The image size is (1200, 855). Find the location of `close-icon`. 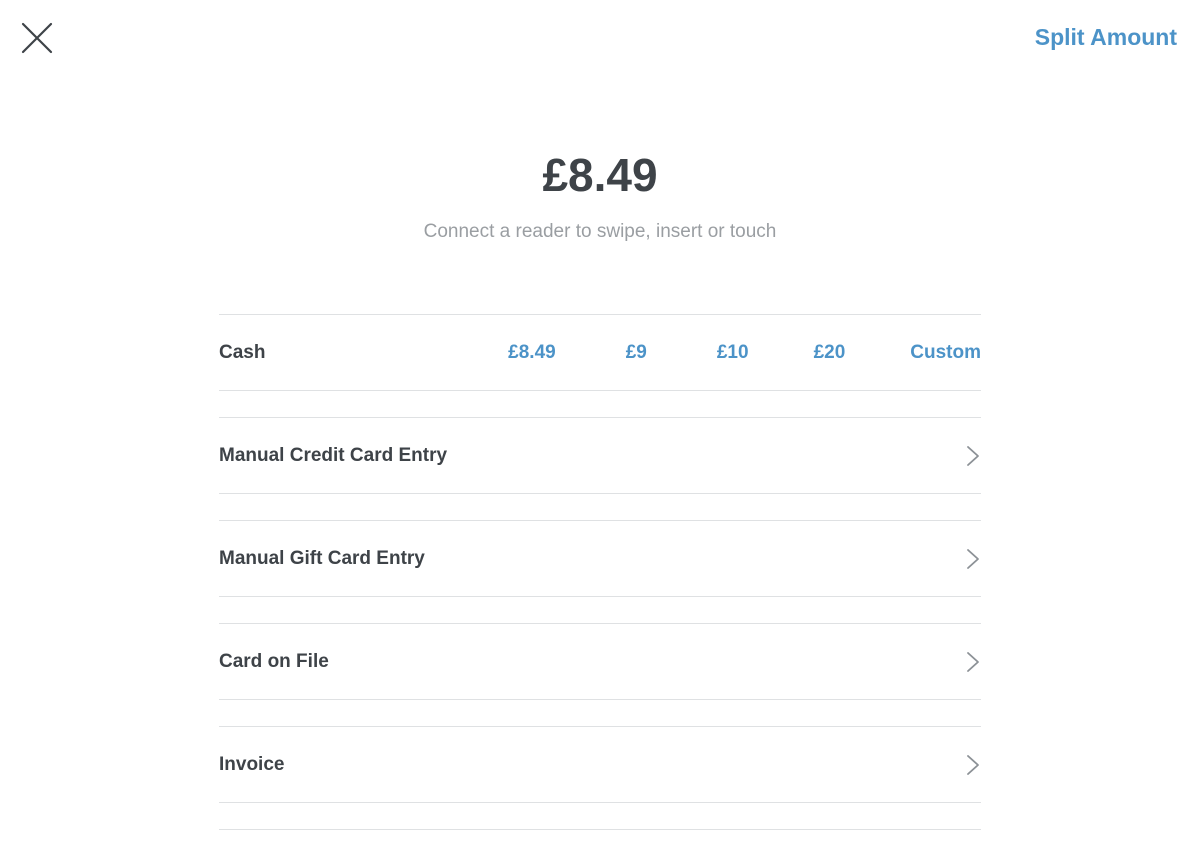

close-icon is located at coordinates (37, 38).